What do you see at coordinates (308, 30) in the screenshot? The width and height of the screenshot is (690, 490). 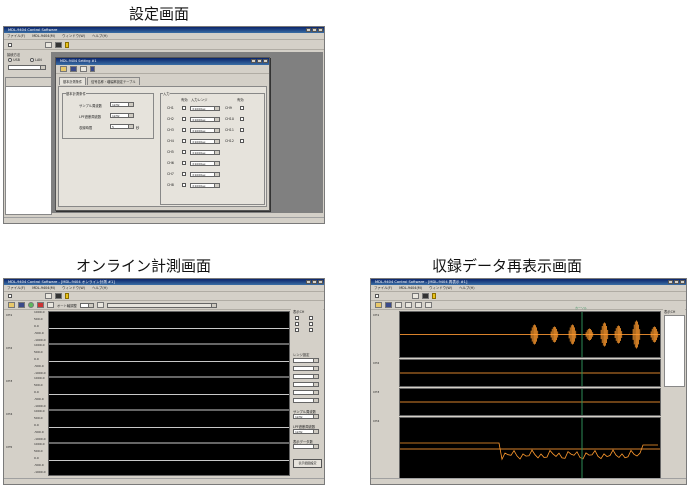 I see `minimize-button` at bounding box center [308, 30].